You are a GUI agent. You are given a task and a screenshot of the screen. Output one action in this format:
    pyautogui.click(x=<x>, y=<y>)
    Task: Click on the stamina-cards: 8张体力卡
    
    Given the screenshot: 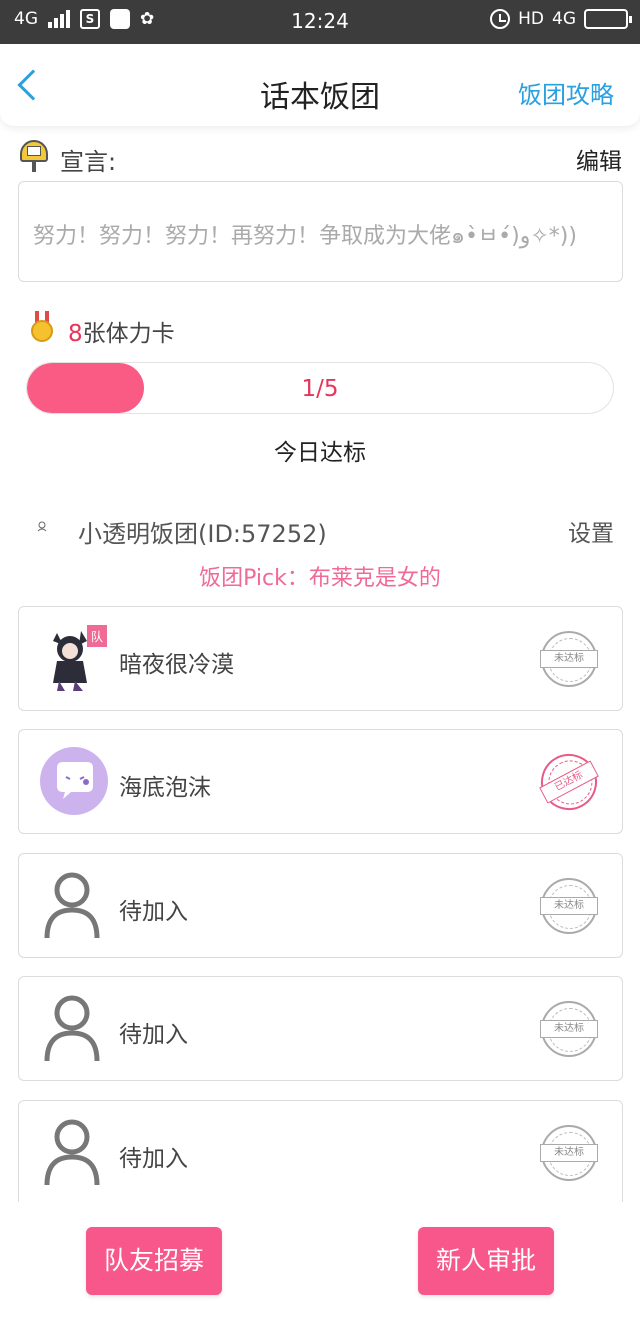 What is the action you would take?
    pyautogui.click(x=121, y=331)
    